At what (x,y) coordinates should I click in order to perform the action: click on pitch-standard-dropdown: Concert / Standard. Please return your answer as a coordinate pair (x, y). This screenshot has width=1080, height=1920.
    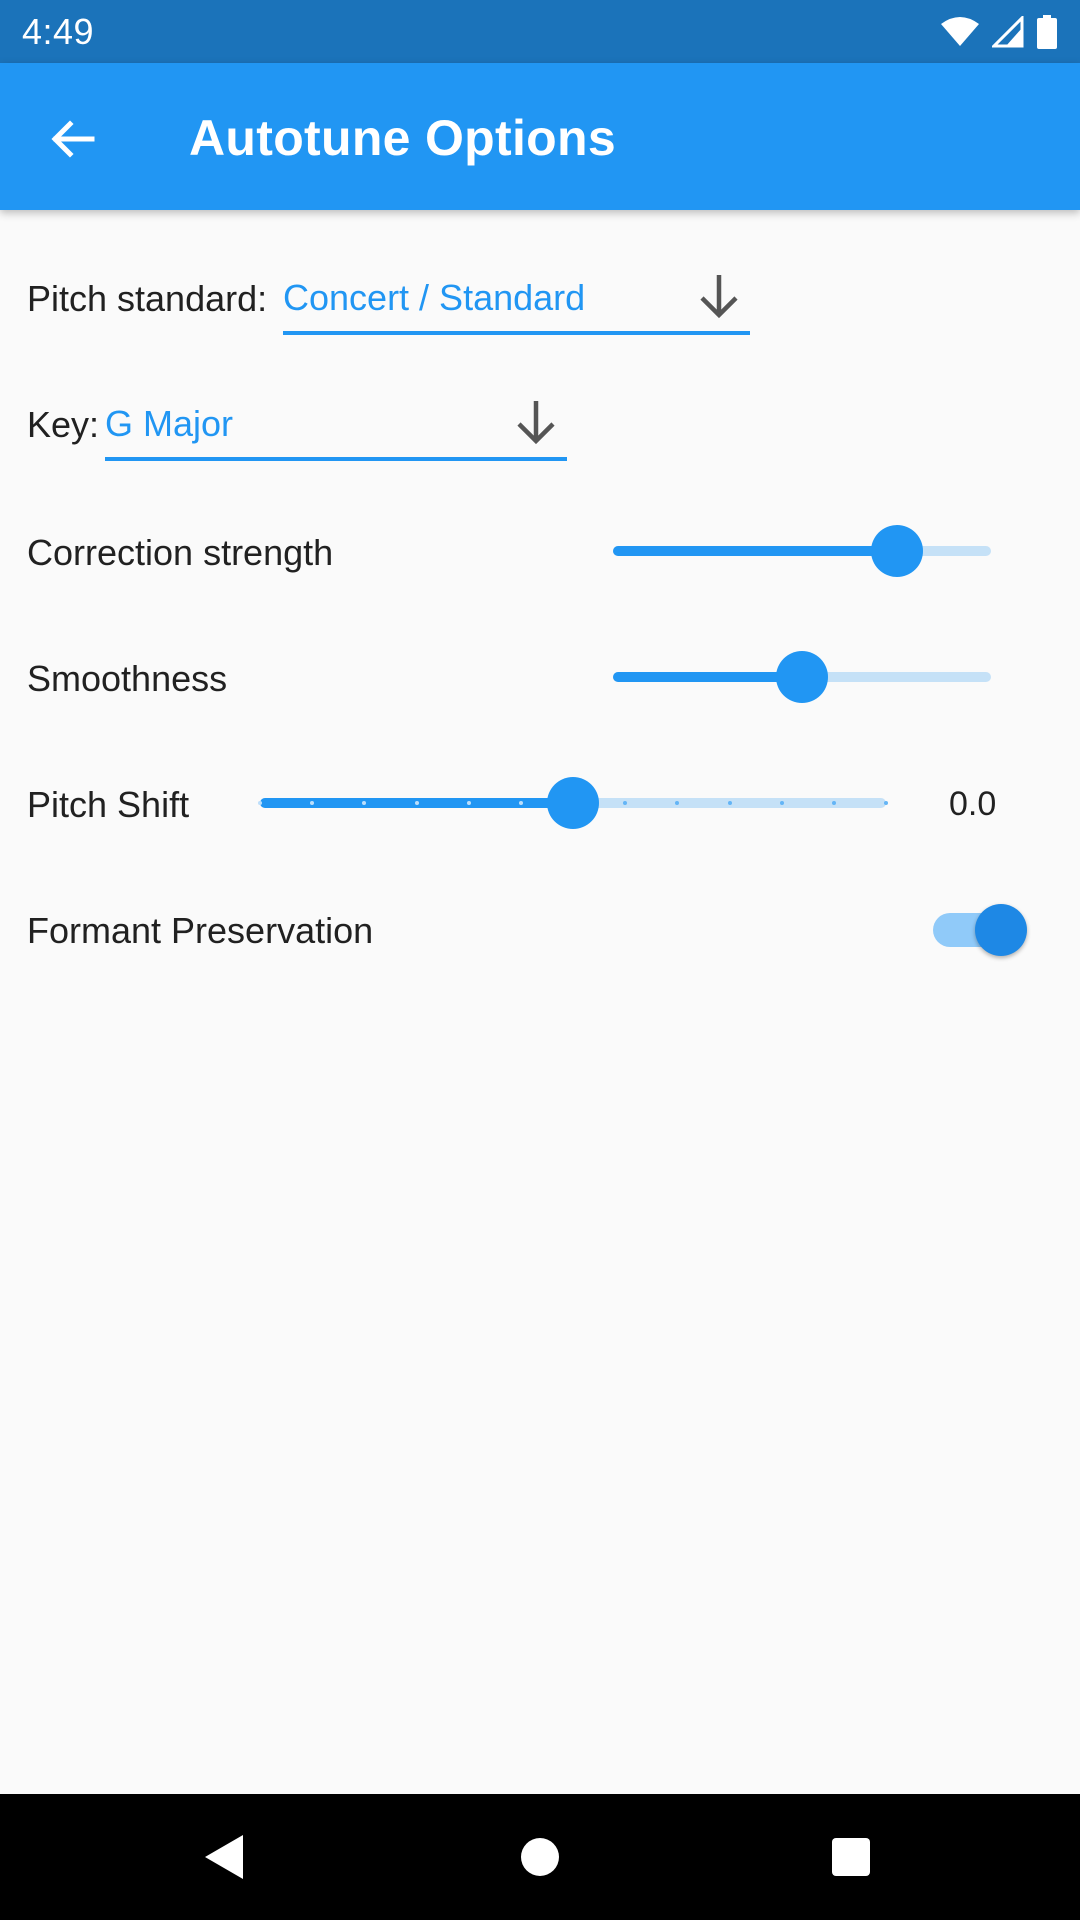
    Looking at the image, I should click on (516, 300).